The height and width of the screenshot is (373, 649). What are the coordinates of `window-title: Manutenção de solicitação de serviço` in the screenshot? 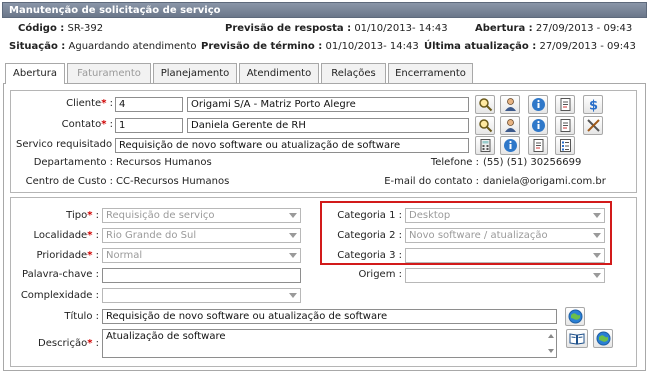 It's located at (324, 10).